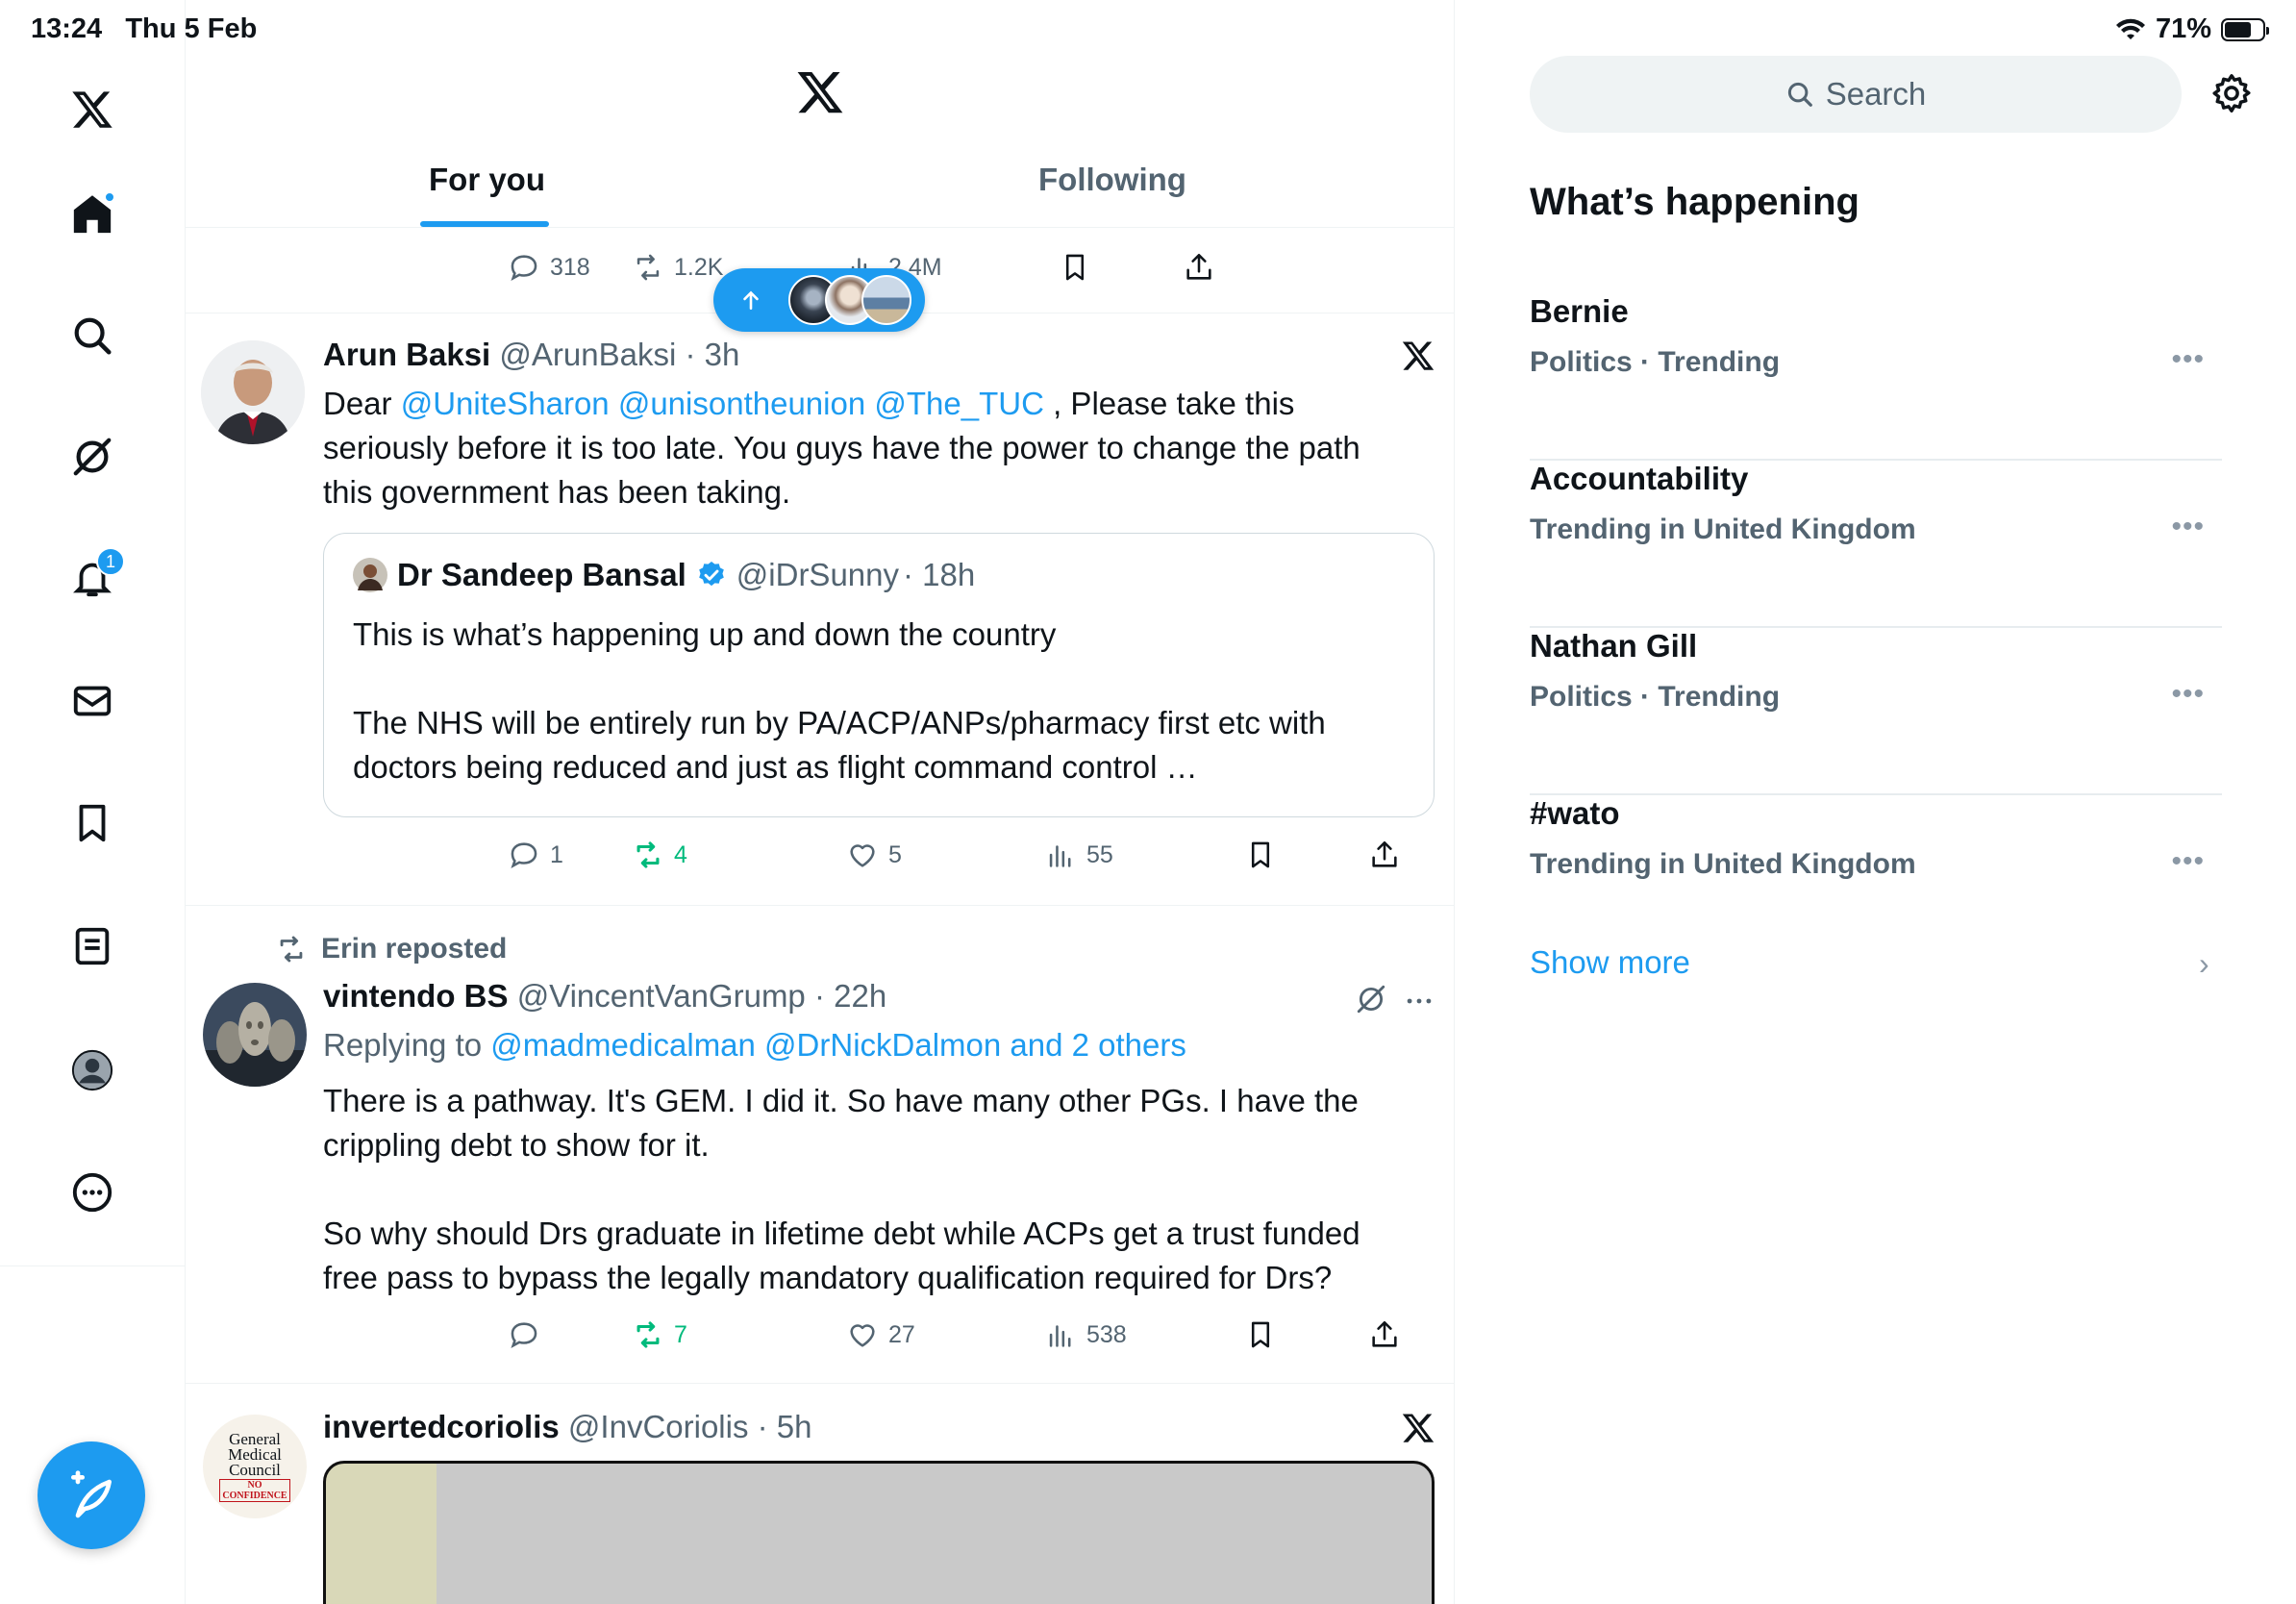  What do you see at coordinates (1106, 1334) in the screenshot?
I see `views-count: 538` at bounding box center [1106, 1334].